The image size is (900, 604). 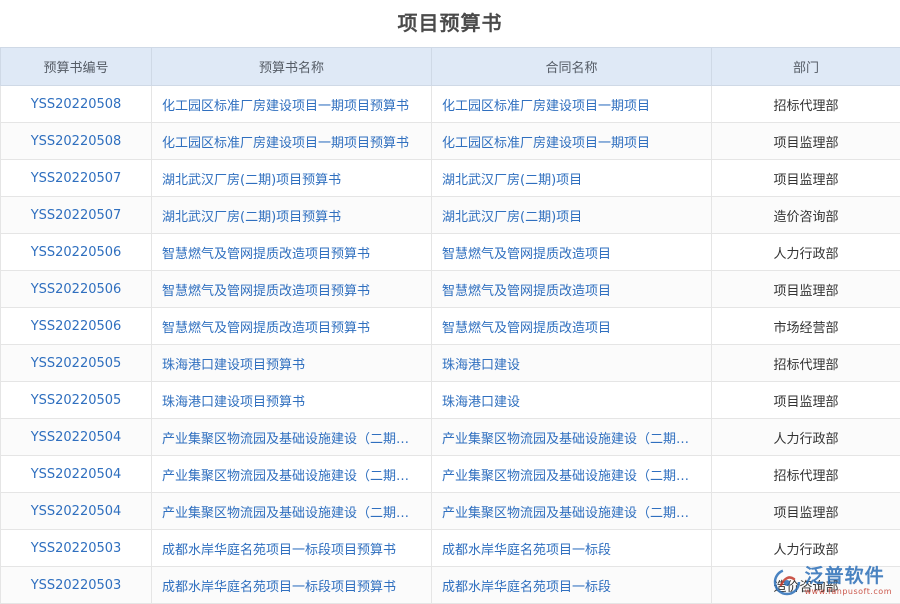 I want to click on column-header-code: 预算书编号, so click(x=76, y=67).